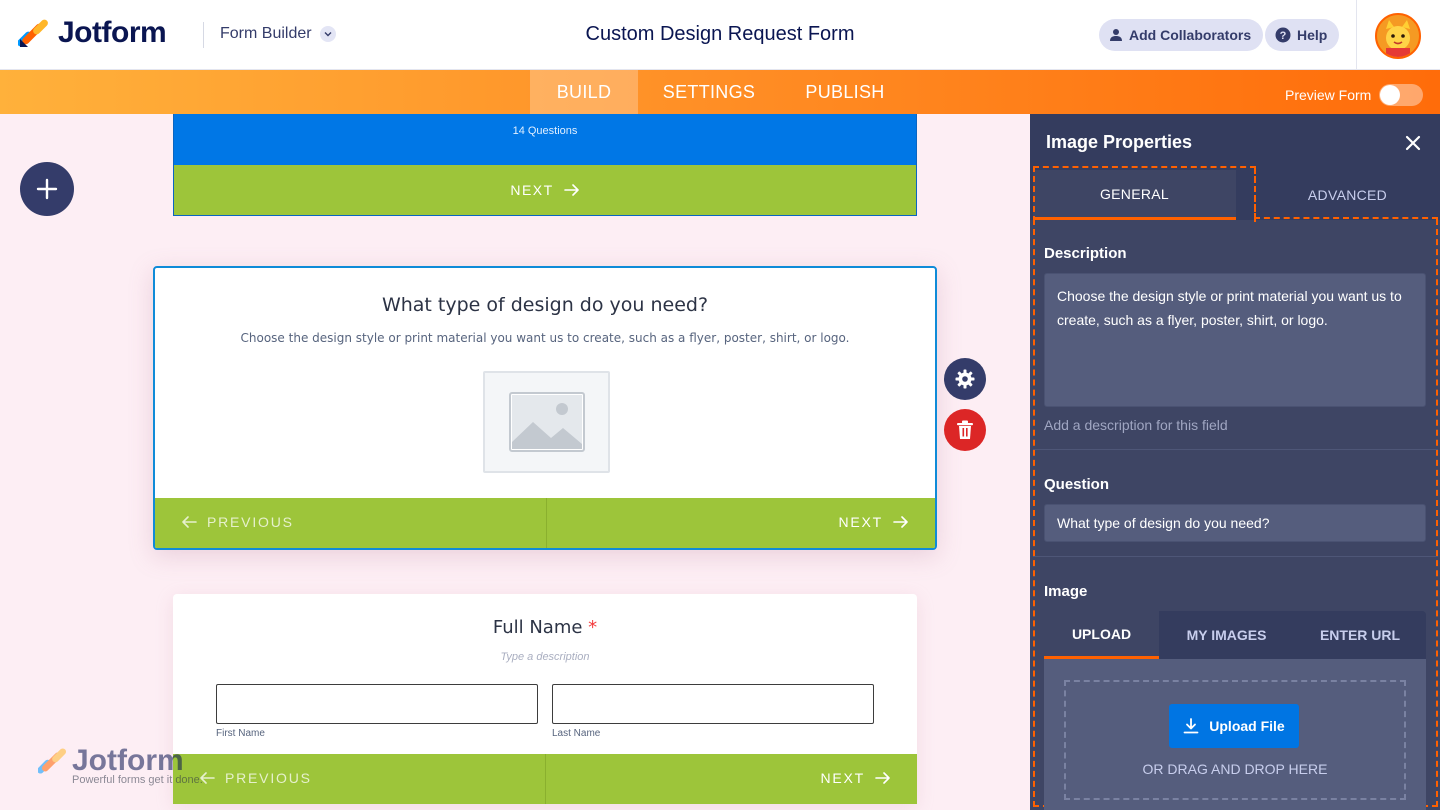  Describe the element at coordinates (845, 92) in the screenshot. I see `tab-publish: PUBLISH` at that location.